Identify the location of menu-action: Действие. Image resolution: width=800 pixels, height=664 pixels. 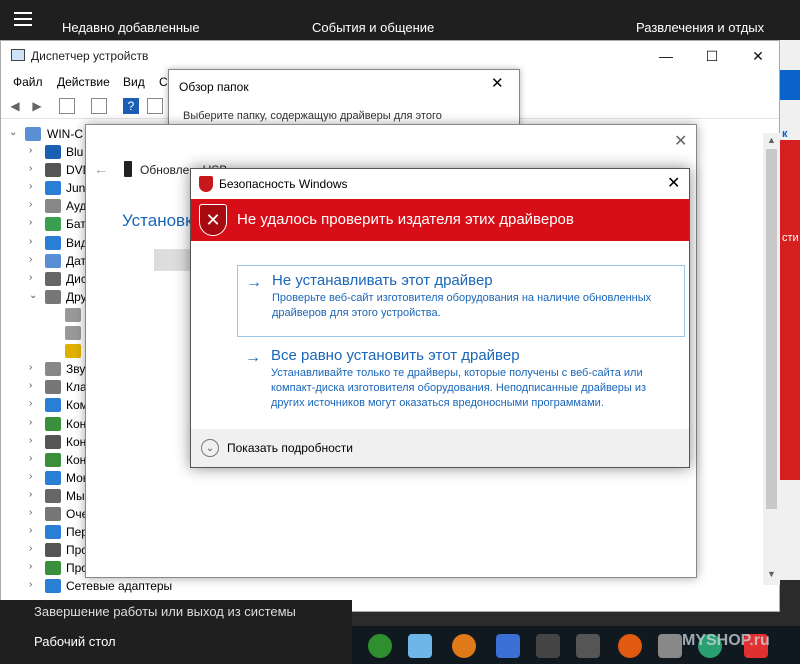
(83, 82).